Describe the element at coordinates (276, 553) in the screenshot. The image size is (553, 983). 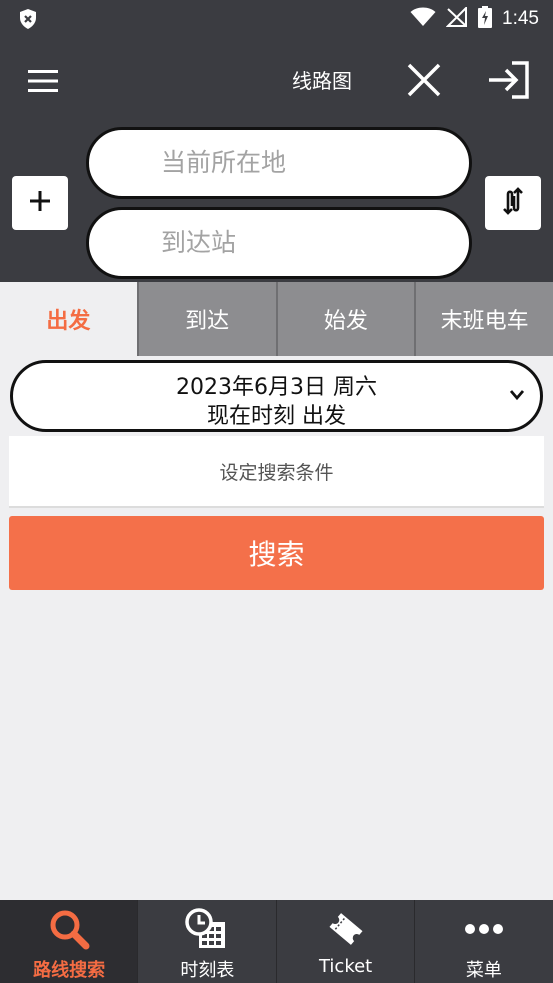
I see `search-button: 搜索` at that location.